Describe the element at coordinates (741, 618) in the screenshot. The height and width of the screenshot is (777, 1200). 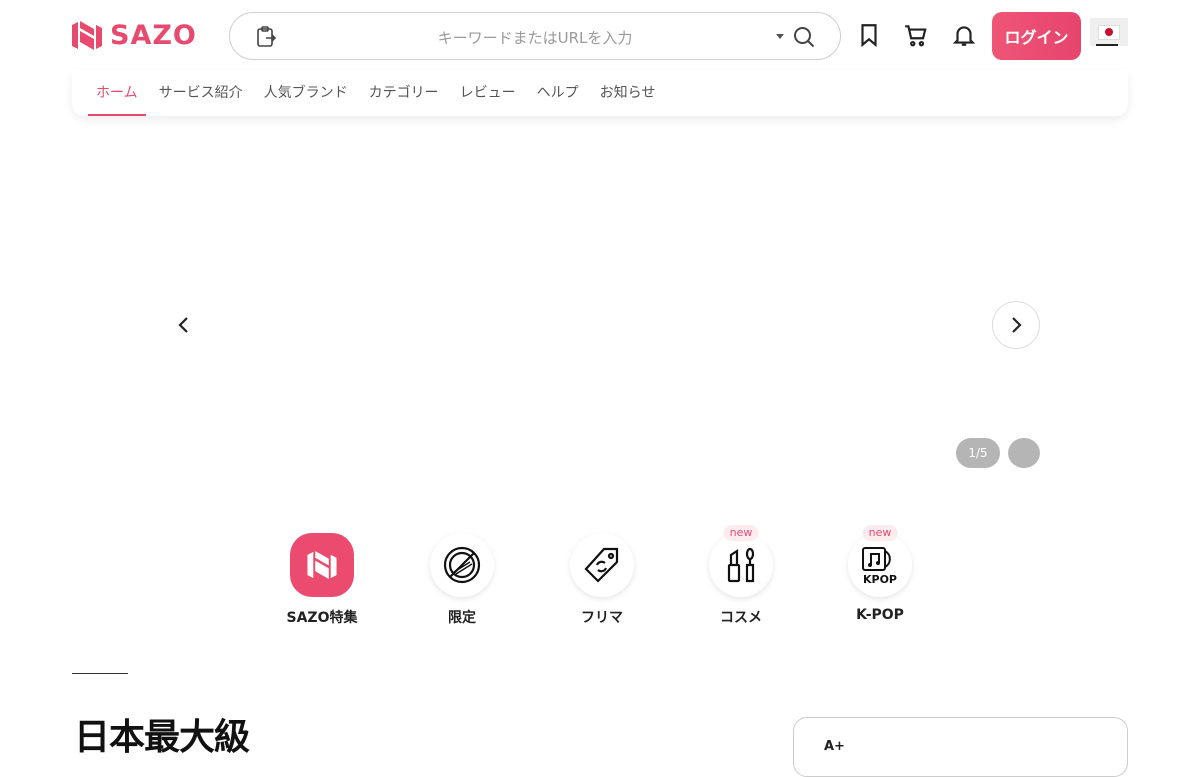
I see `category-label: コスメ` at that location.